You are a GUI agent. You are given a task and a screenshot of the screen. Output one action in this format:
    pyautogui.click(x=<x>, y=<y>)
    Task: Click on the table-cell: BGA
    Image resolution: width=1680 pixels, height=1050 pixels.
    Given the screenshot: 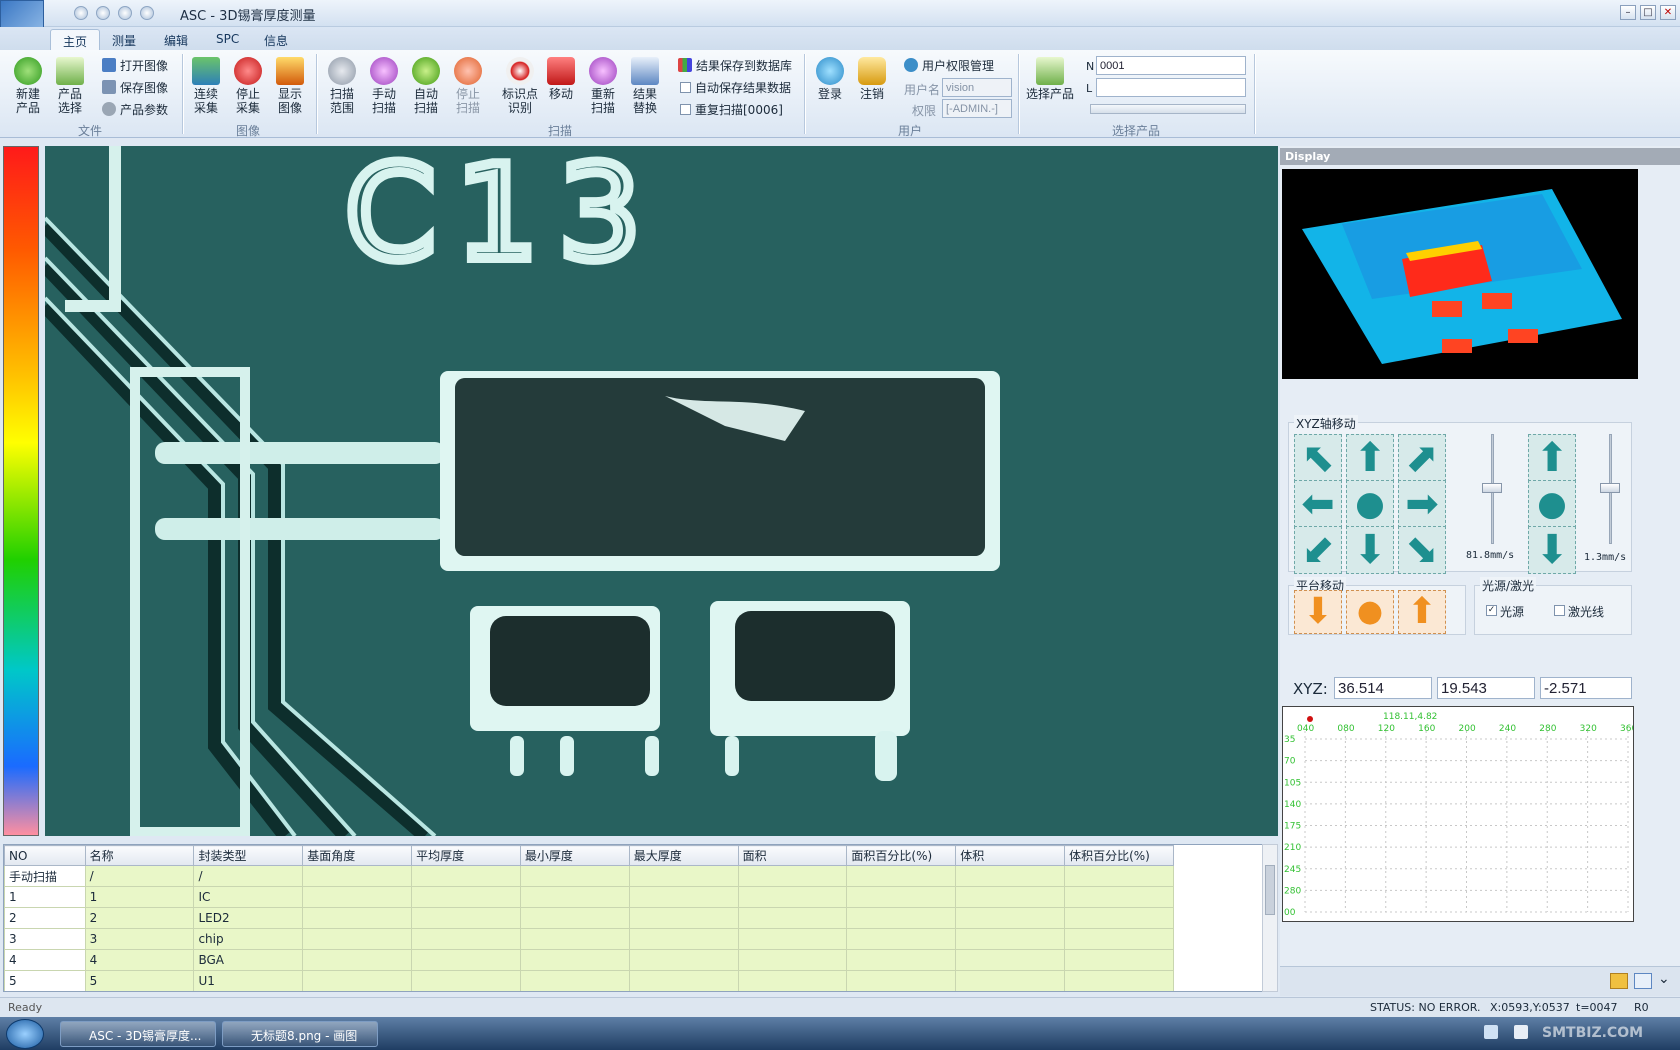 What is the action you would take?
    pyautogui.click(x=248, y=960)
    